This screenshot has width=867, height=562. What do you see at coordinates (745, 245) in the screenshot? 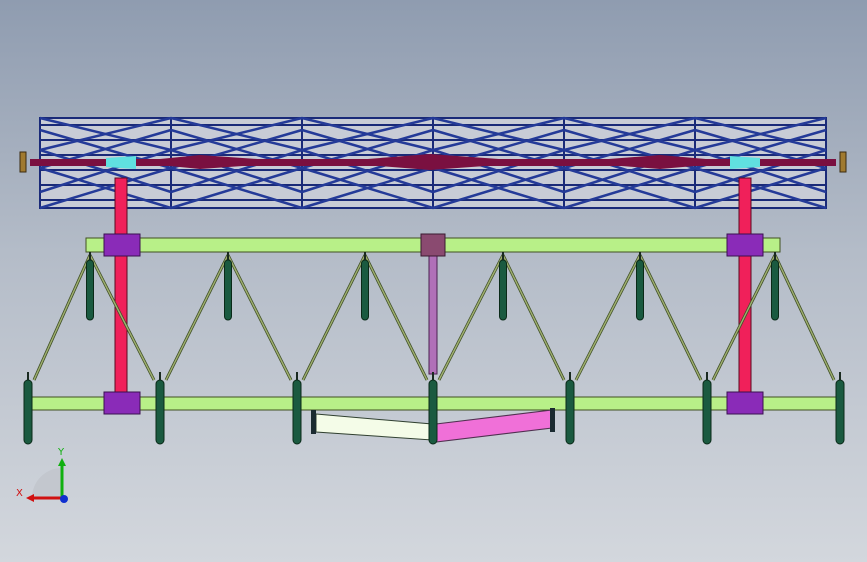
I see `mount-block-upper-right` at bounding box center [745, 245].